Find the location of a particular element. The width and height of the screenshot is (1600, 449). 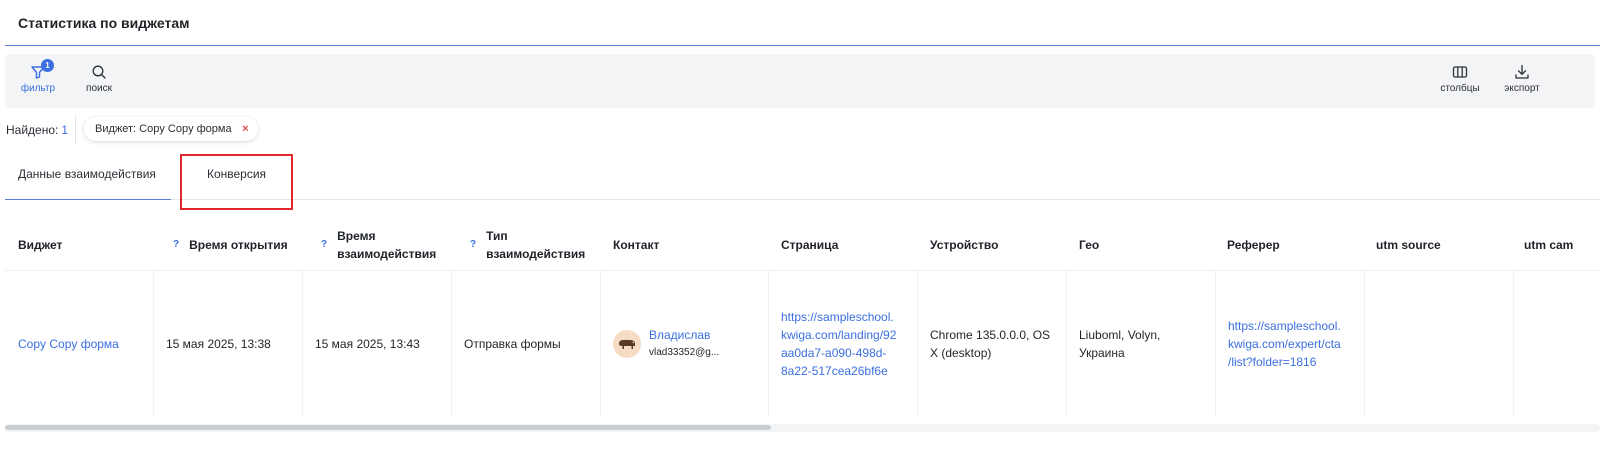

columns-label: столбцы is located at coordinates (1460, 88).